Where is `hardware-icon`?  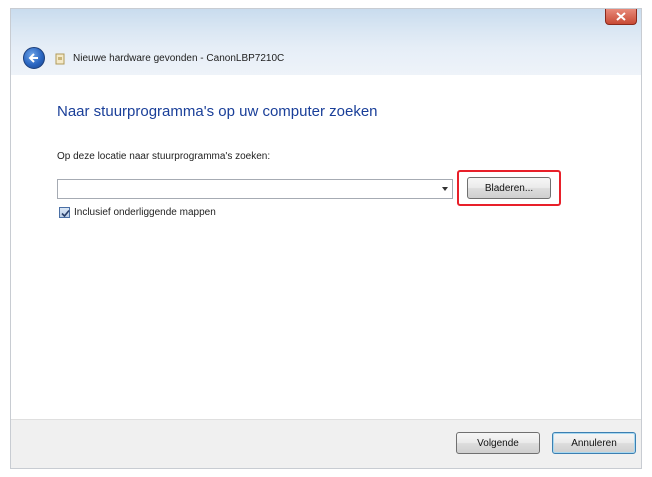
hardware-icon is located at coordinates (60, 59).